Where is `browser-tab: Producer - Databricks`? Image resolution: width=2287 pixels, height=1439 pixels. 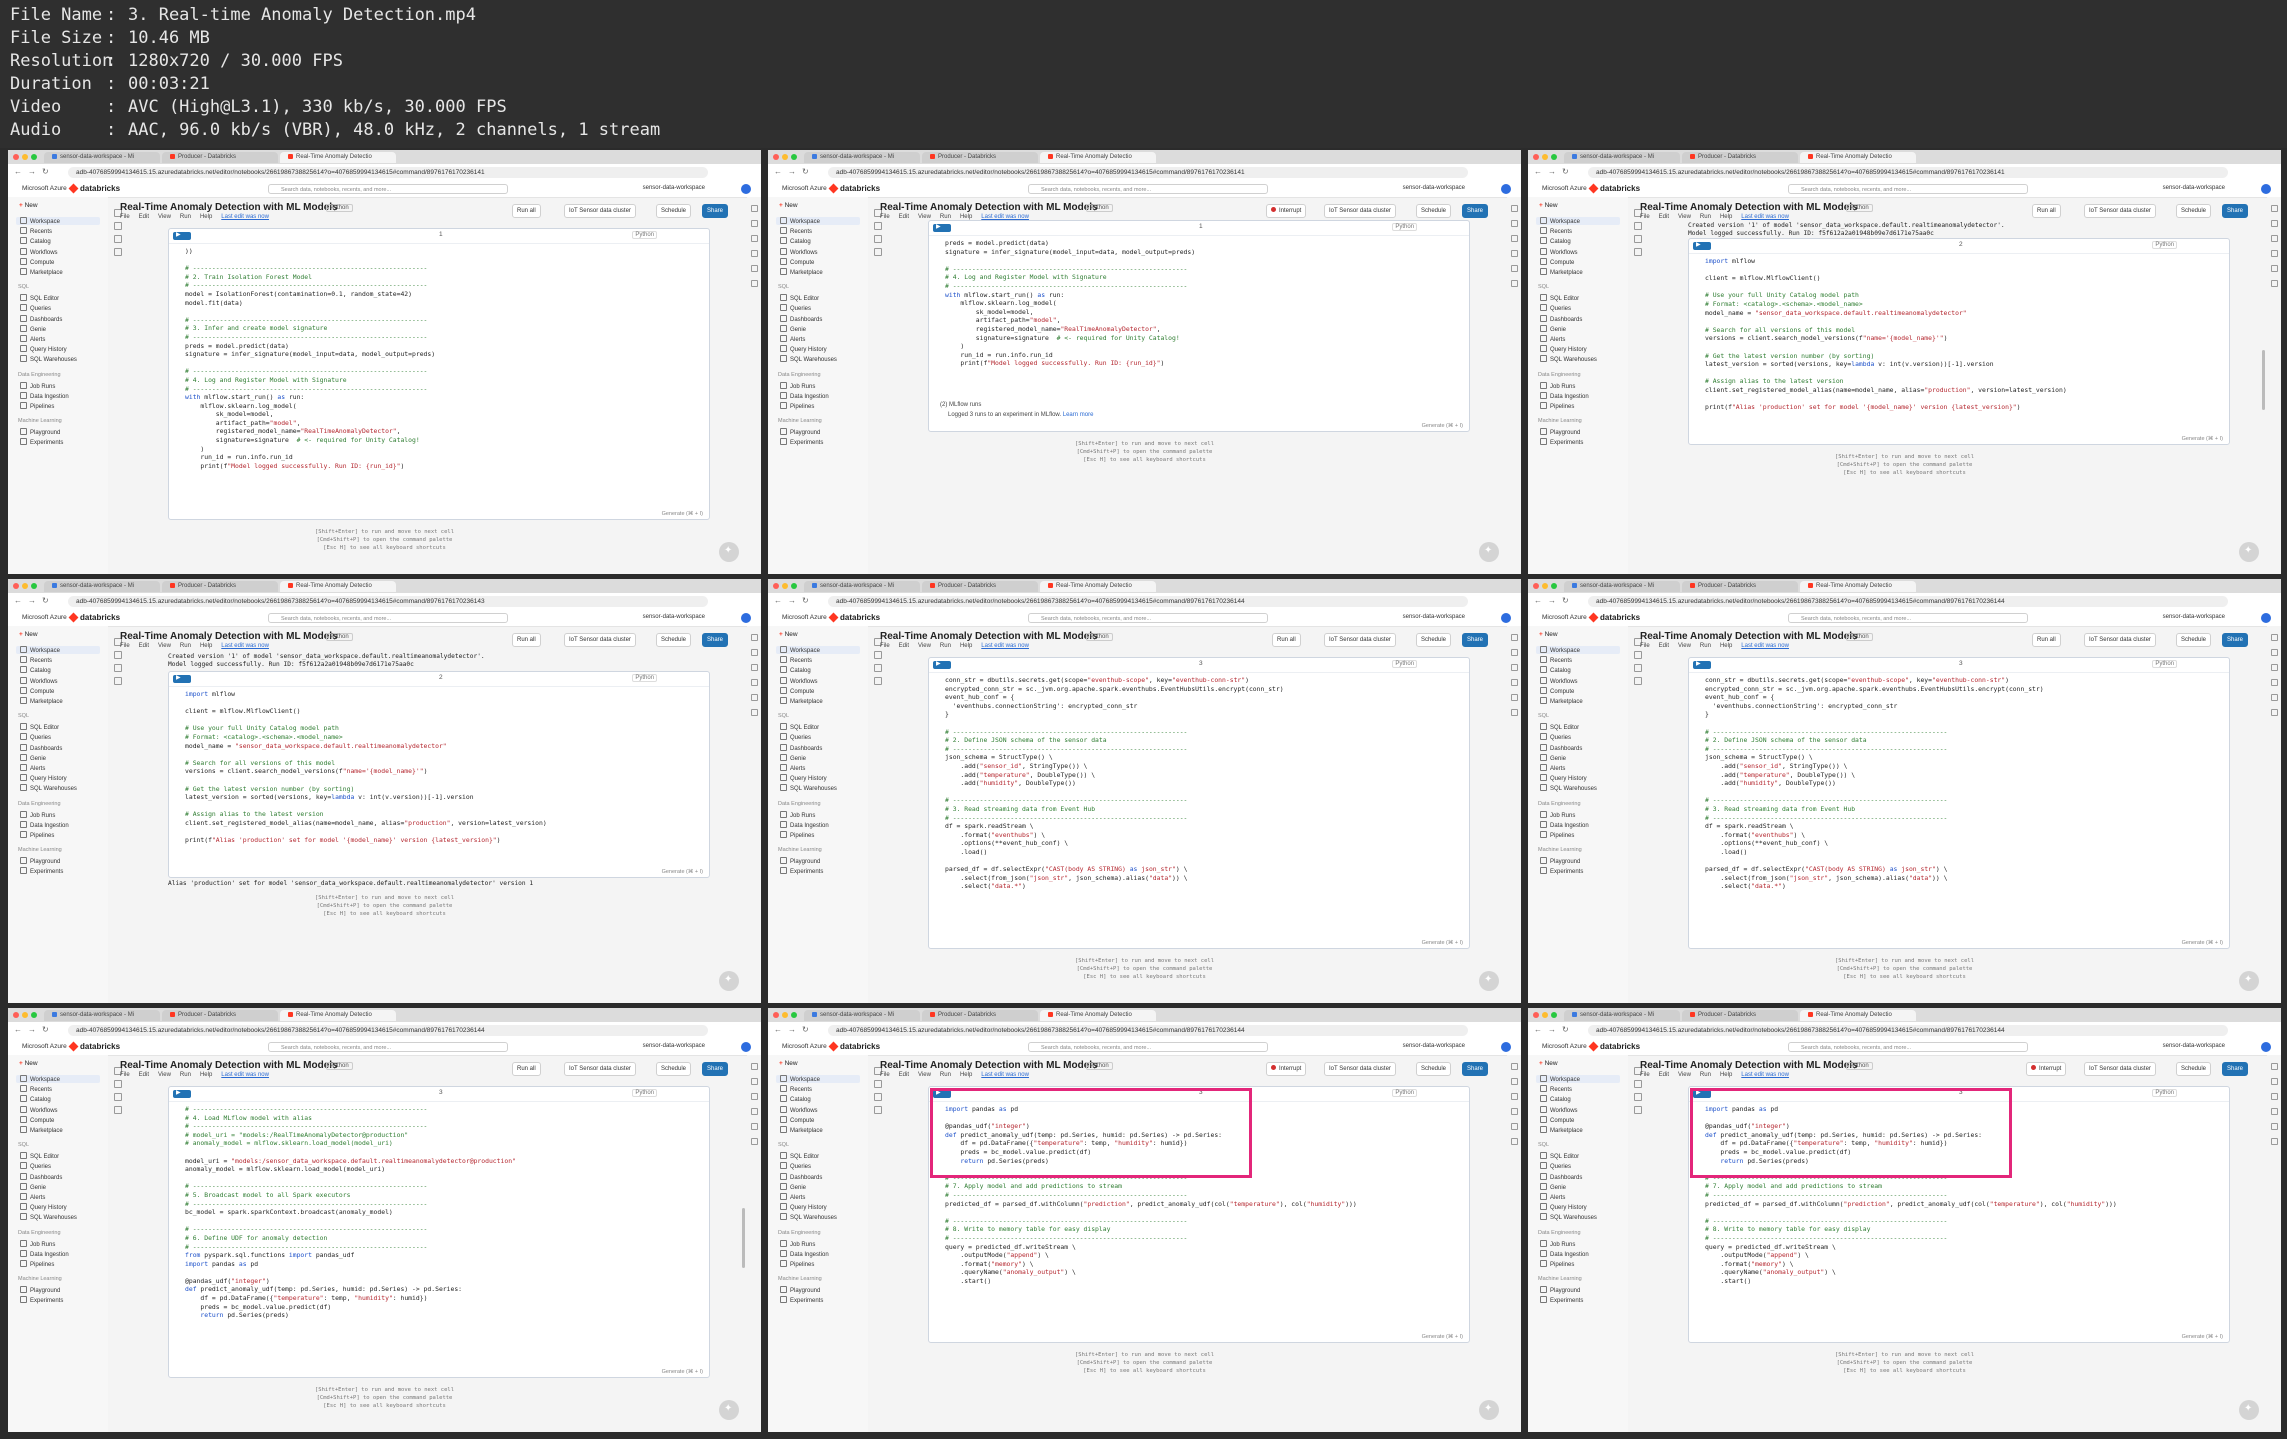
browser-tab: Producer - Databricks is located at coordinates (1740, 157).